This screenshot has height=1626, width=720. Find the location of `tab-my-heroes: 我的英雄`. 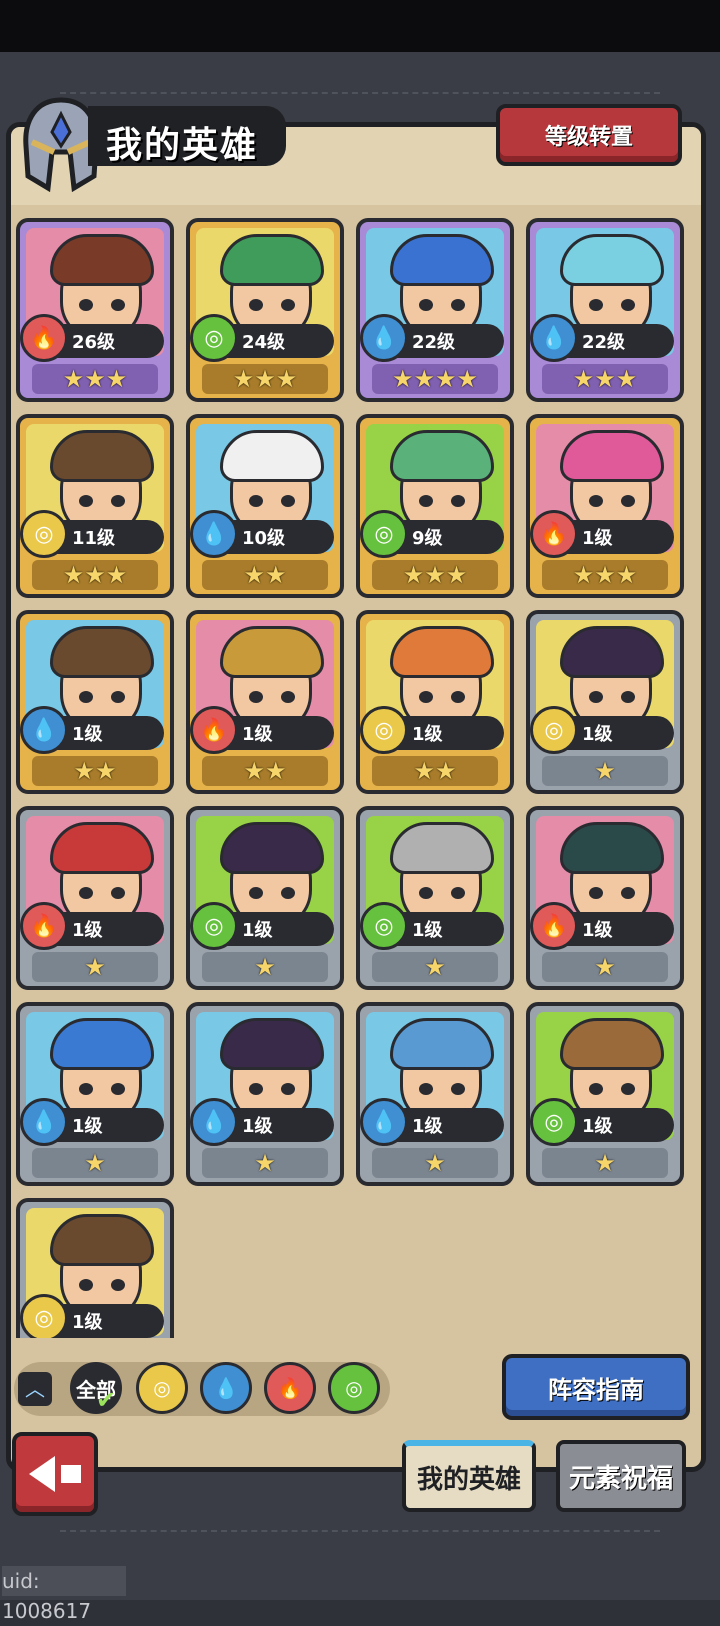

tab-my-heroes: 我的英雄 is located at coordinates (469, 1476).